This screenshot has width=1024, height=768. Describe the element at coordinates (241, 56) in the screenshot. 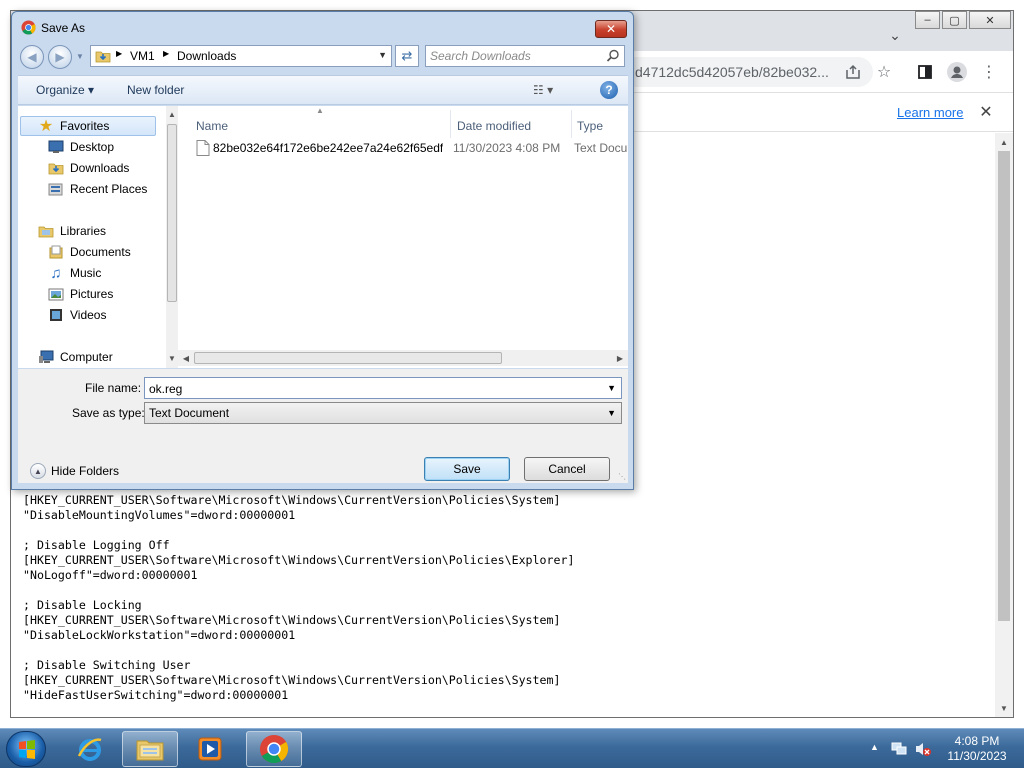

I see `dialog-address-bar: ▶ VM1 ▶ Downloads ▼` at that location.